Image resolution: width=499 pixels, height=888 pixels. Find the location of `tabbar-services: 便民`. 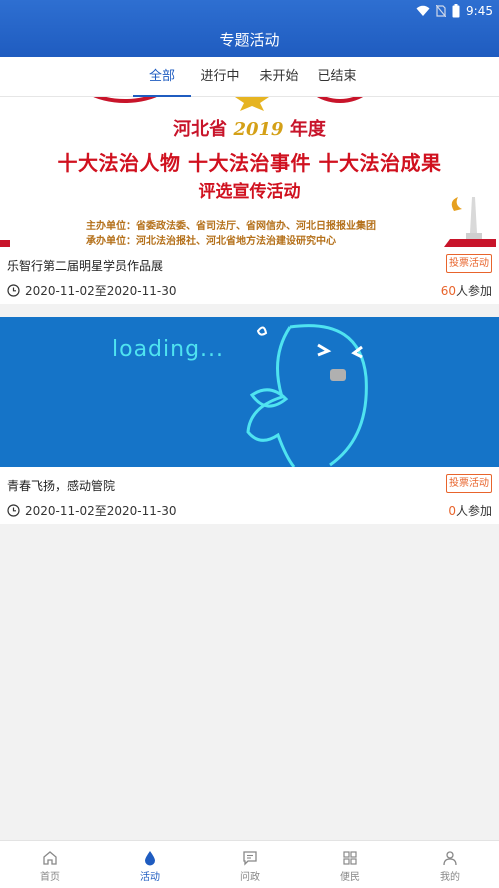

tabbar-services: 便民 is located at coordinates (350, 864).